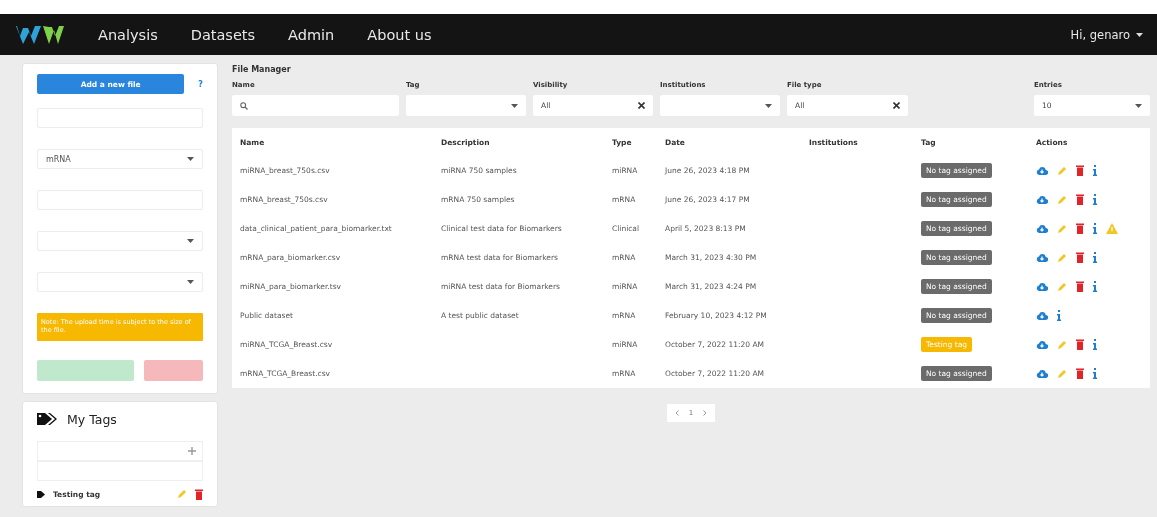 The height and width of the screenshot is (517, 1157). Describe the element at coordinates (705, 413) in the screenshot. I see `chevron-right-icon` at that location.